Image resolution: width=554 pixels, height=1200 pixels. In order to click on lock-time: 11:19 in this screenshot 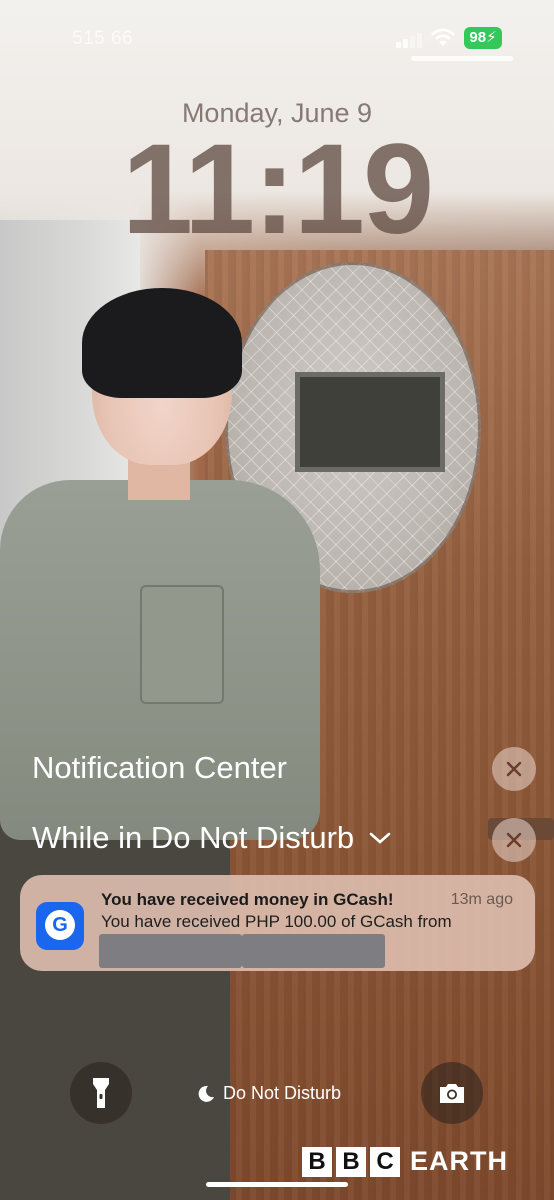, I will do `click(277, 189)`.